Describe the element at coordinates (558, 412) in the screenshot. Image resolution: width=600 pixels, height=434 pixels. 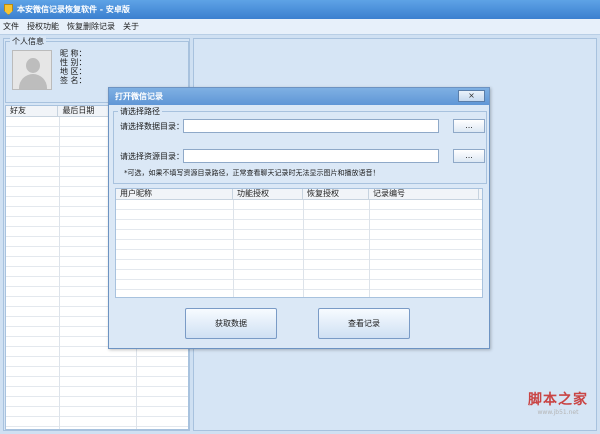
I see `watermark-url: www.jb51.net` at that location.